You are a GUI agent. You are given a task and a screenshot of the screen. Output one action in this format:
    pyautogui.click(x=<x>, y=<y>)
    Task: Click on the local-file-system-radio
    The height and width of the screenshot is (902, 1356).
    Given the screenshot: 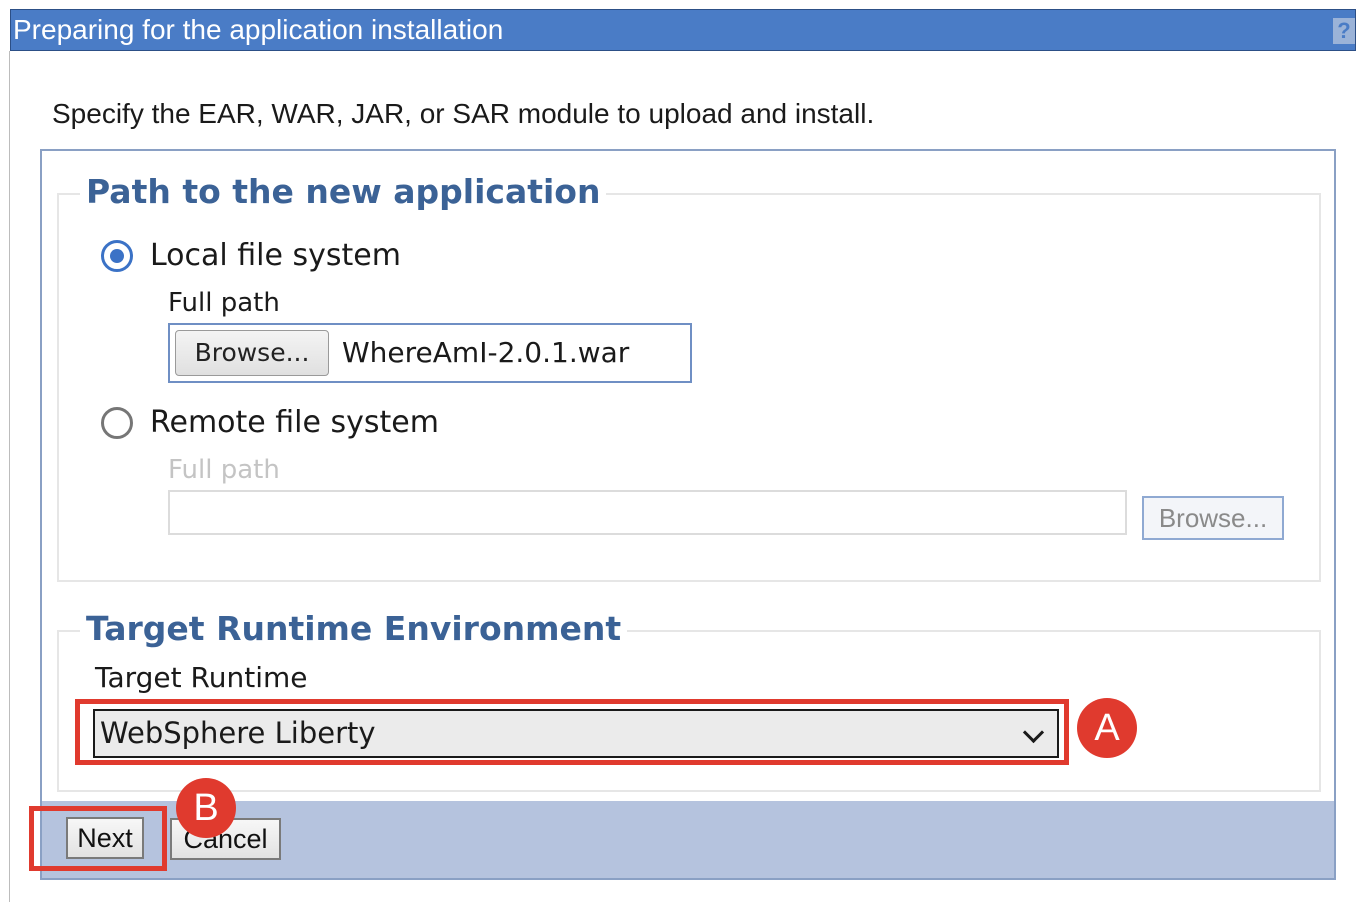 What is the action you would take?
    pyautogui.click(x=117, y=256)
    